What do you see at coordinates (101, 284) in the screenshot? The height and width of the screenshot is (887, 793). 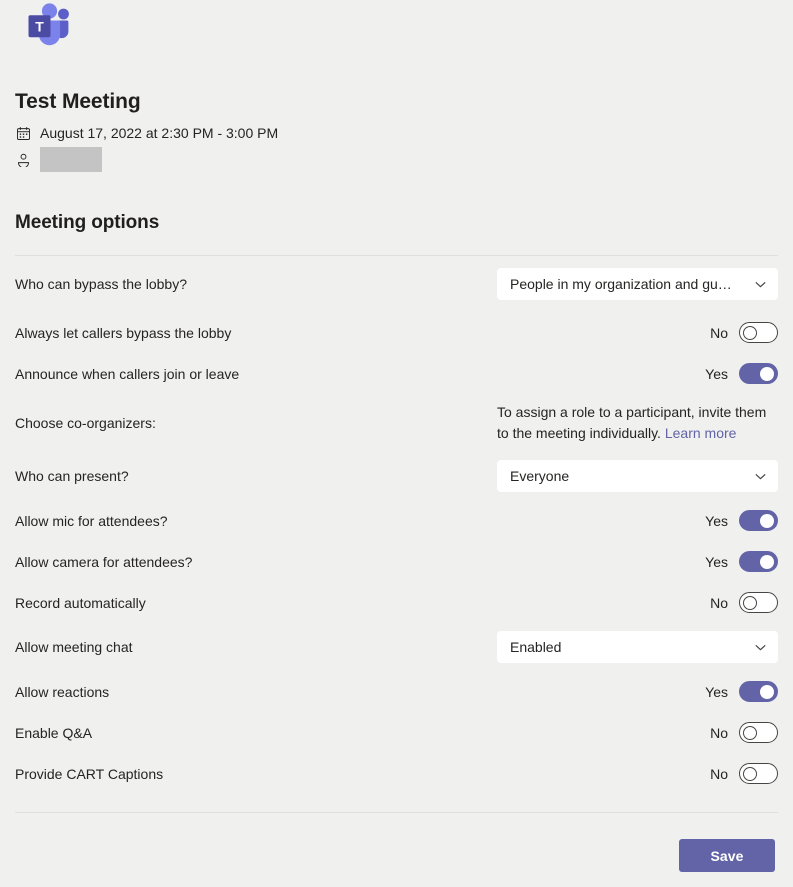 I see `option-label: Who can bypass the lobby?` at bounding box center [101, 284].